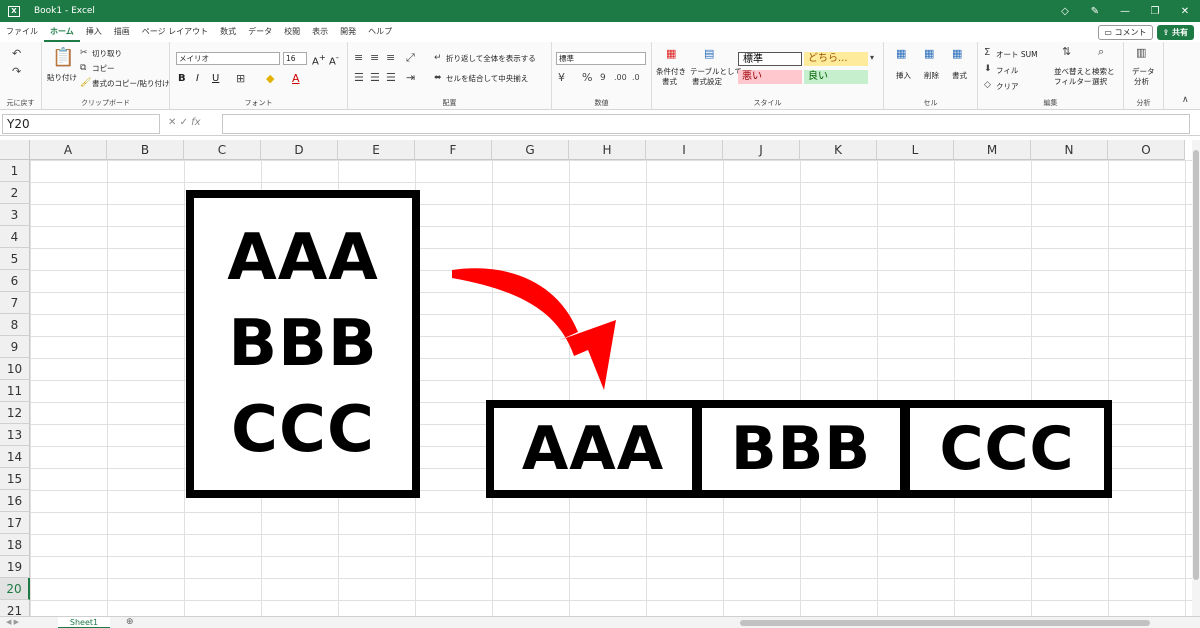 Image resolution: width=1200 pixels, height=628 pixels. What do you see at coordinates (1007, 86) in the screenshot?
I see `clear-button: クリア` at bounding box center [1007, 86].